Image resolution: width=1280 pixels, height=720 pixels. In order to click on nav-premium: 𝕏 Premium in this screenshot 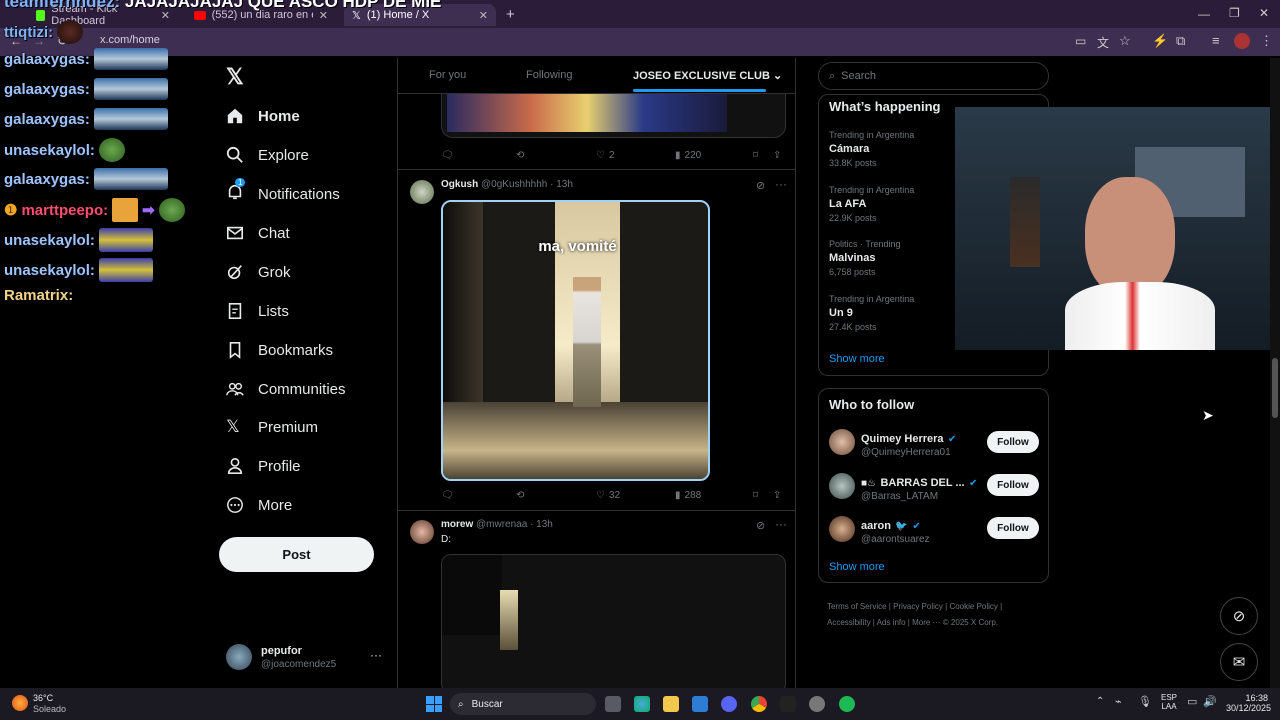, I will do `click(272, 427)`.